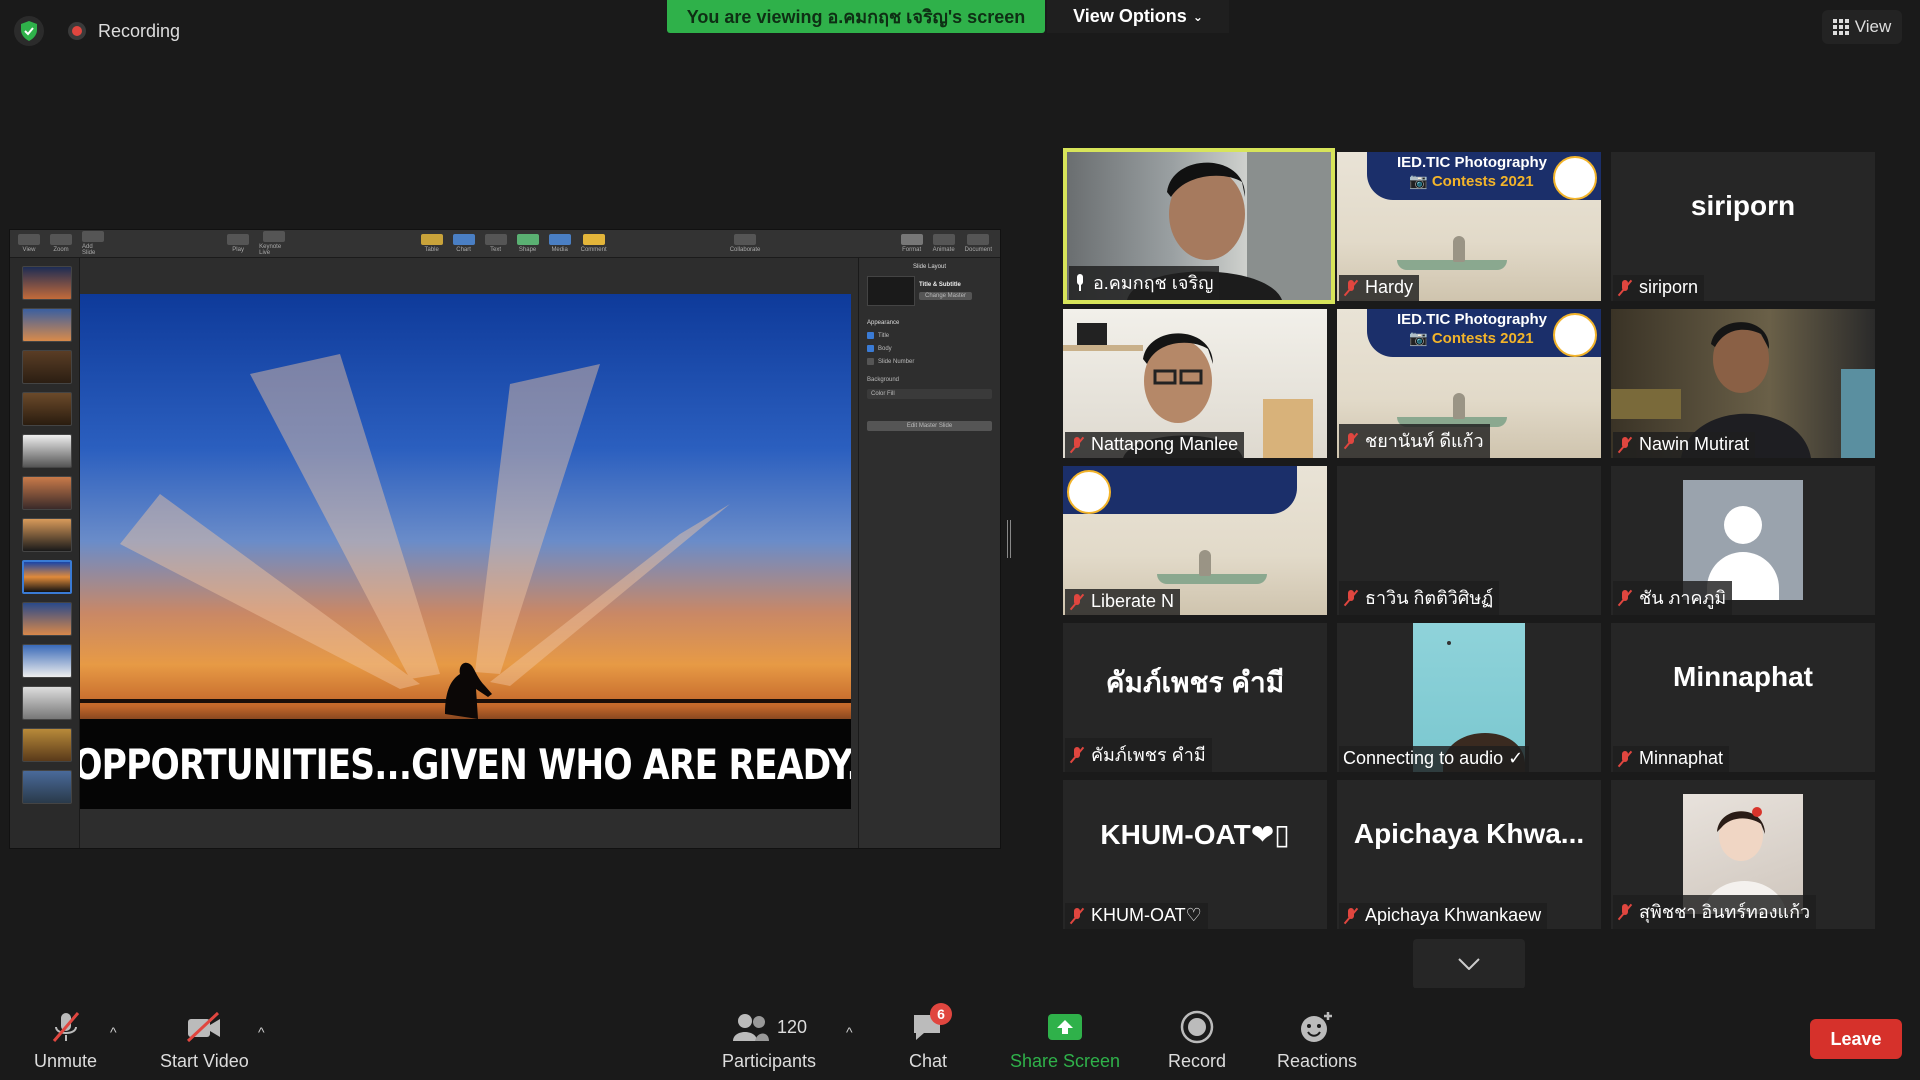  Describe the element at coordinates (139, 30) in the screenshot. I see `recording-label: Recording` at that location.